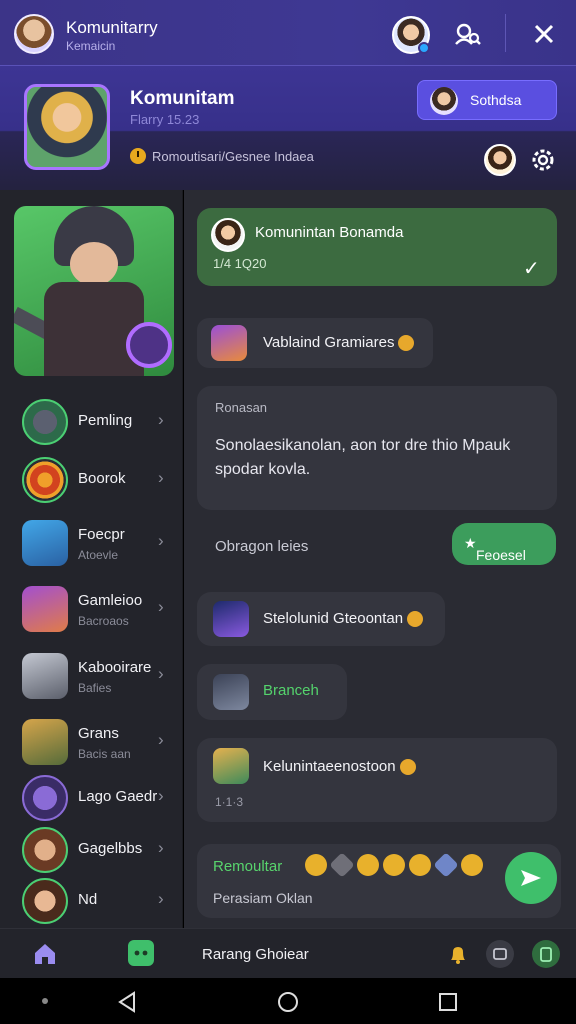 Image resolution: width=576 pixels, height=1024 pixels. What do you see at coordinates (98, 555) in the screenshot?
I see `sidebar-item-sub: Atoevle` at bounding box center [98, 555].